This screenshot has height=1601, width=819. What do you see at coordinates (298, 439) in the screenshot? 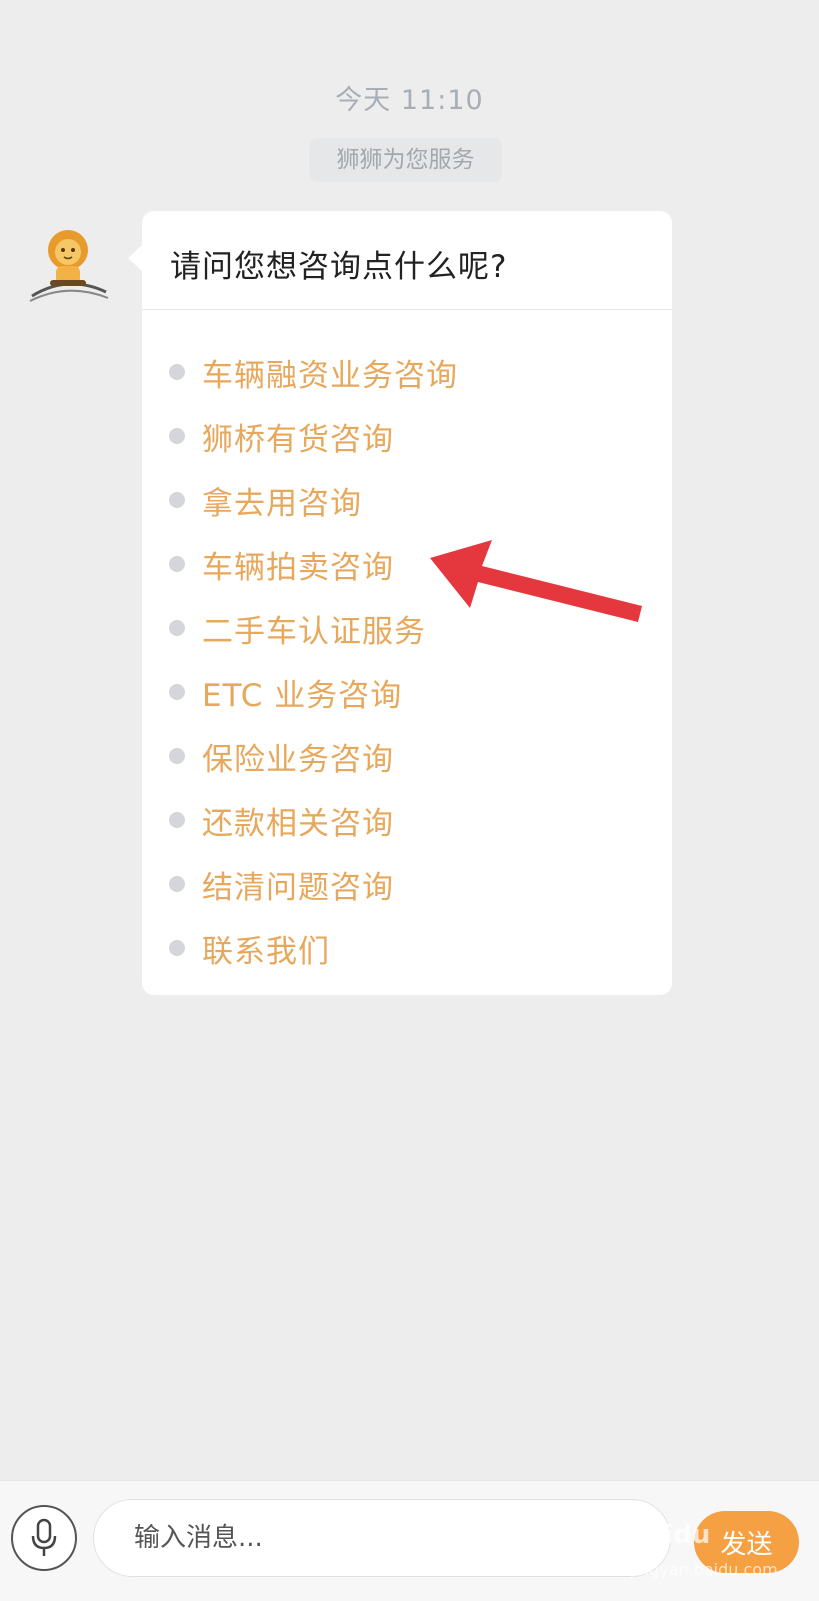
I see `option-label: 狮桥有货咨询` at bounding box center [298, 439].